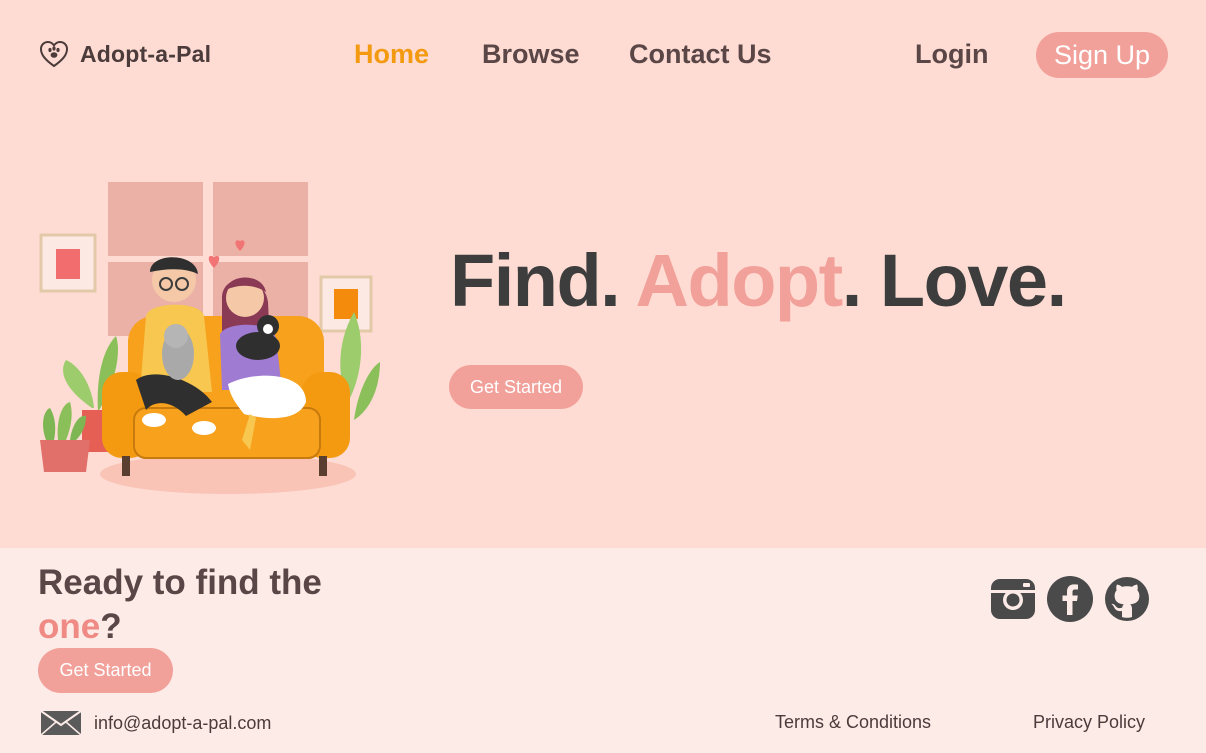 This screenshot has height=753, width=1206. I want to click on footer-get-started-button: Get Started, so click(105, 670).